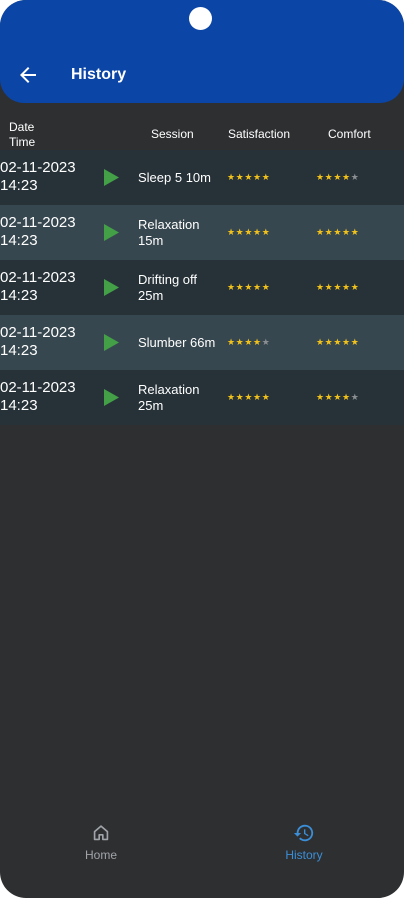 The height and width of the screenshot is (900, 404). What do you see at coordinates (99, 74) in the screenshot?
I see `page-title: History` at bounding box center [99, 74].